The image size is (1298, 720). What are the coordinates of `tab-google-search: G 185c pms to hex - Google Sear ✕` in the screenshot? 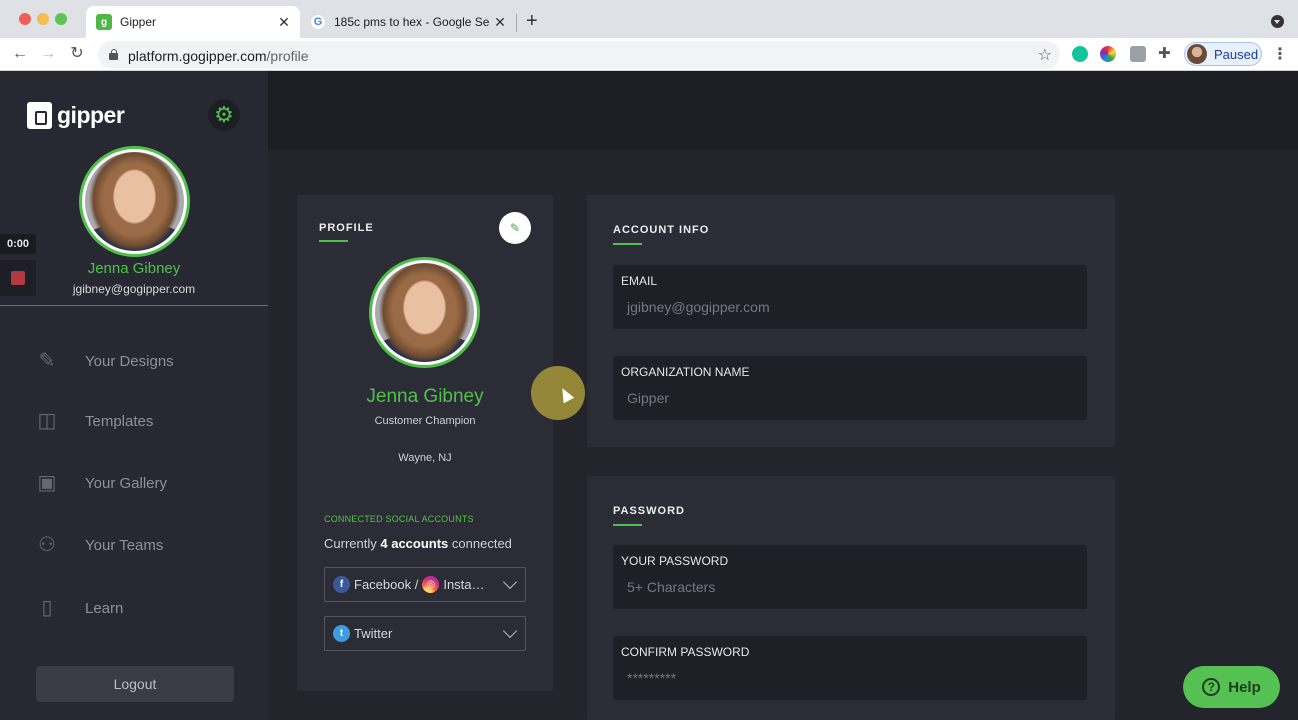 It's located at (408, 22).